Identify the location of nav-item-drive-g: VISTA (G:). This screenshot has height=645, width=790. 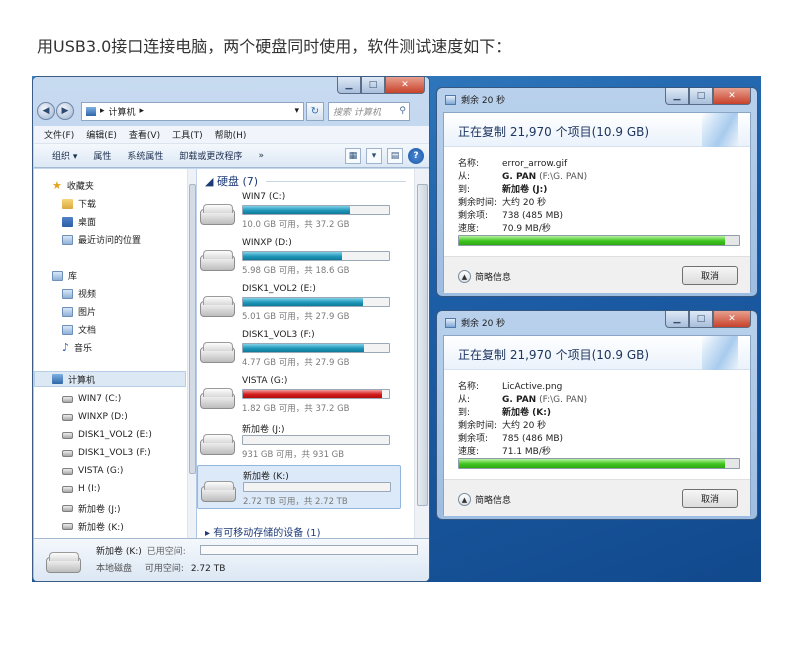
(92, 471).